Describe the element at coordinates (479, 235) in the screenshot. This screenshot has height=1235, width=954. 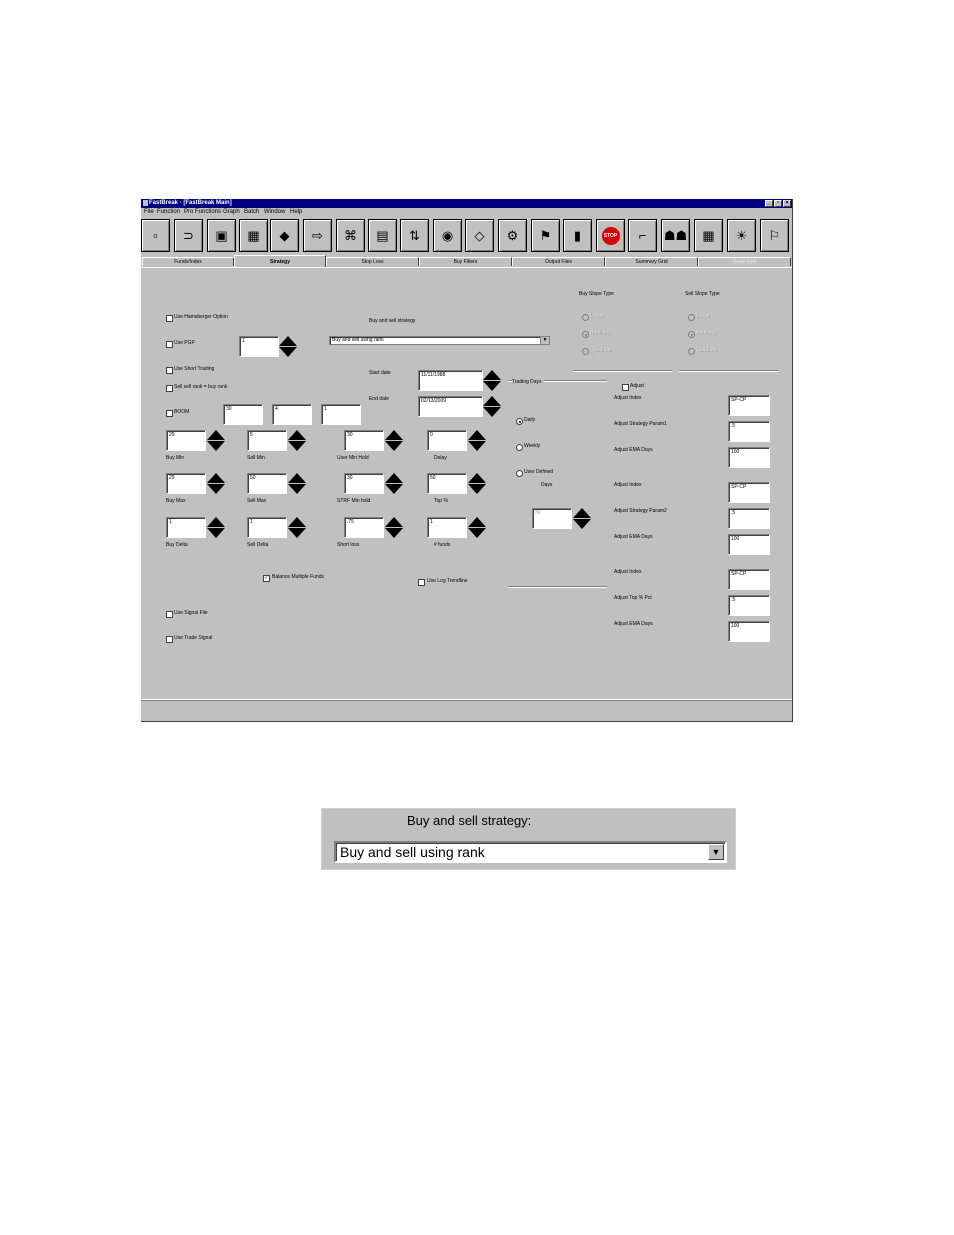
I see `diamond-toolbar-button: ◇` at that location.